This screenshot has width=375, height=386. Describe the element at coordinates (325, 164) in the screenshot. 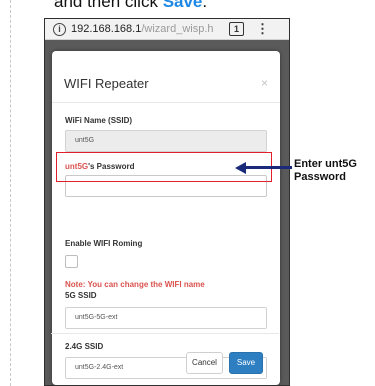

I see `callout-line-1: Enter unt5G` at that location.